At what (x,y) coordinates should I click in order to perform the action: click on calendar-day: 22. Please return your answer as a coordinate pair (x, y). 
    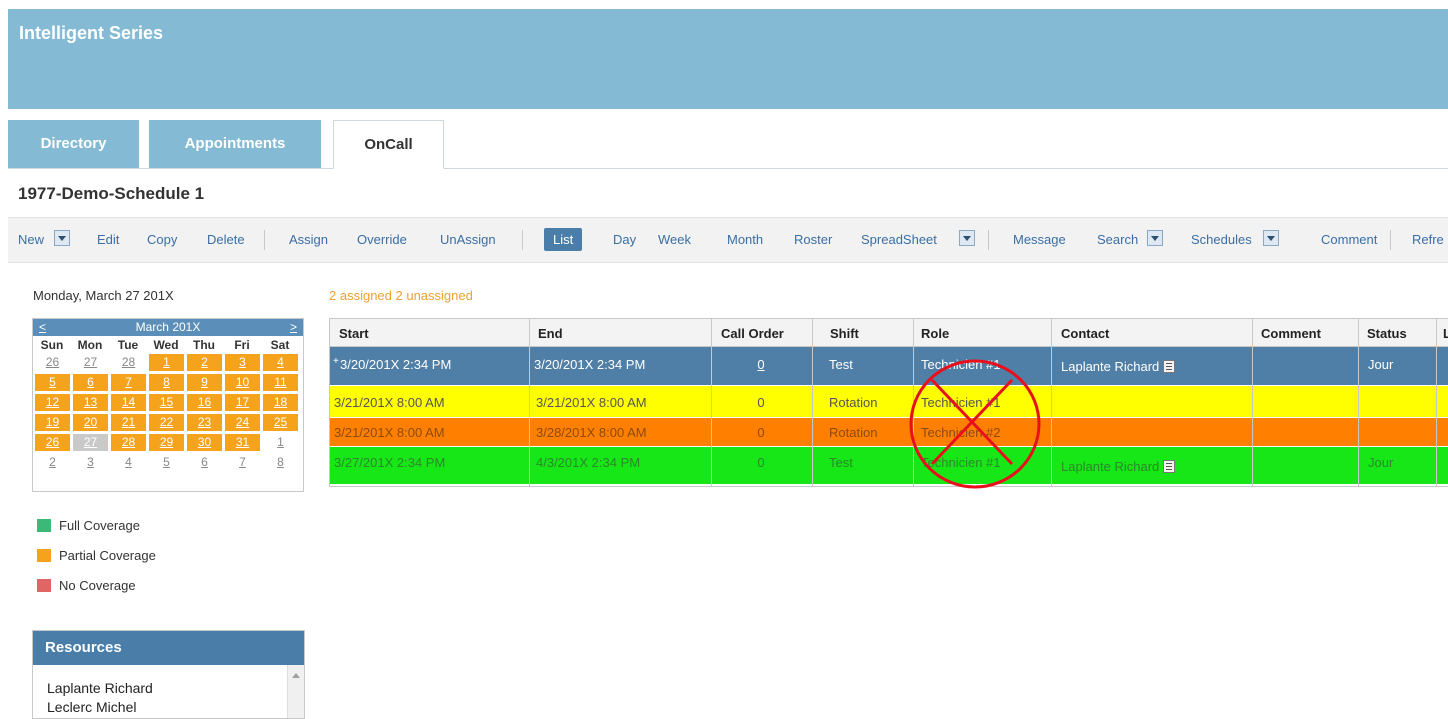
    Looking at the image, I should click on (166, 422).